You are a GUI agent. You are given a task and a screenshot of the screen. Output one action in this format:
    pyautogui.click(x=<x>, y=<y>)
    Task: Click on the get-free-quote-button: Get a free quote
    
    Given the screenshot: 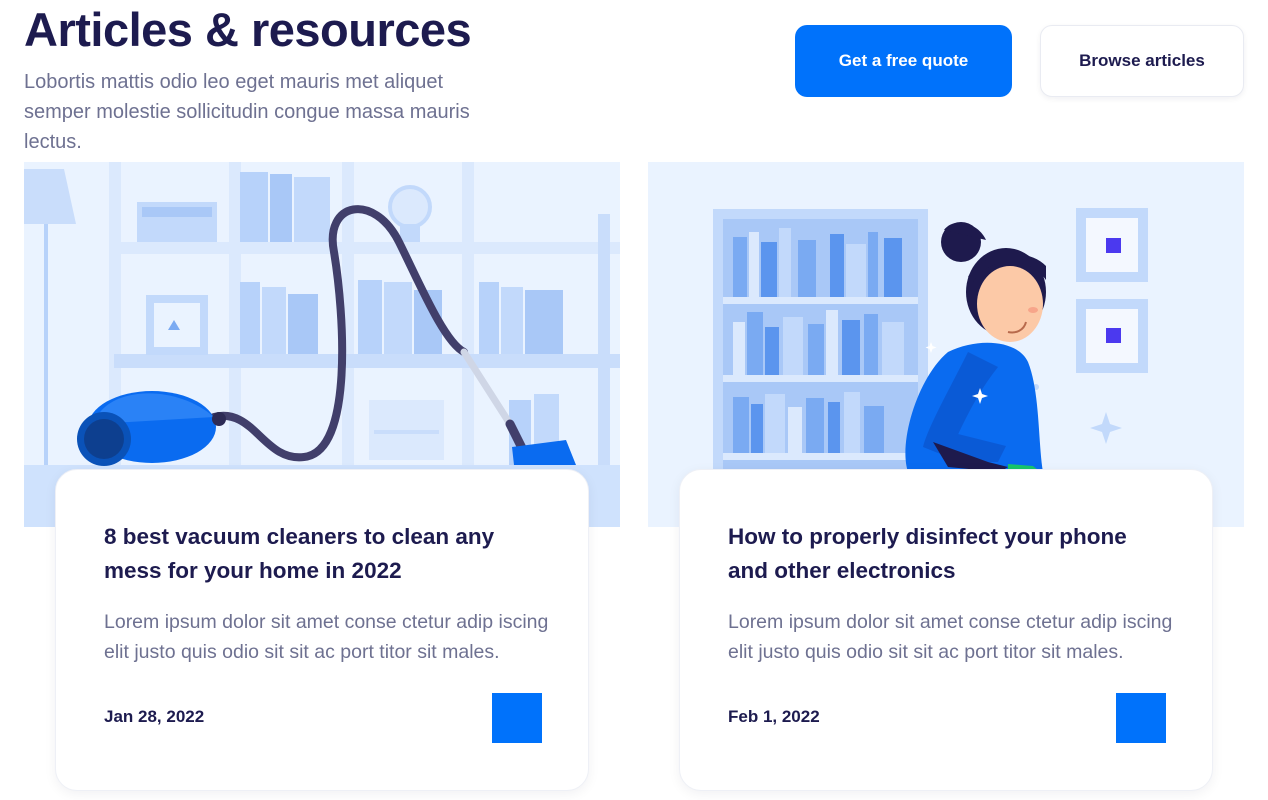 What is the action you would take?
    pyautogui.click(x=903, y=61)
    